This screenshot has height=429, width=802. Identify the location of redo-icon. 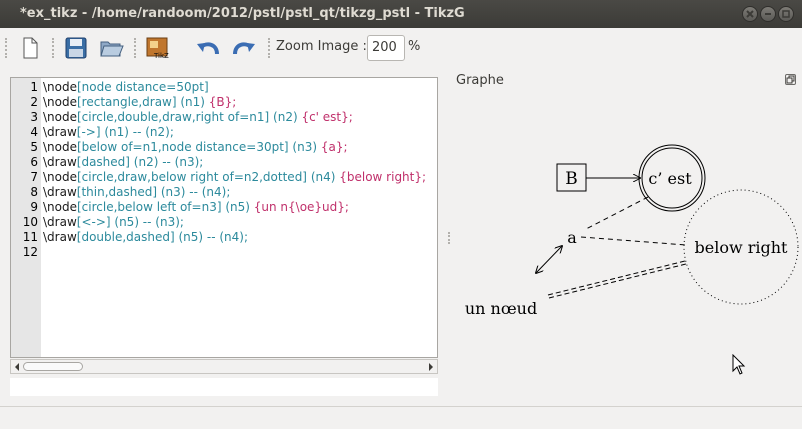
(244, 48).